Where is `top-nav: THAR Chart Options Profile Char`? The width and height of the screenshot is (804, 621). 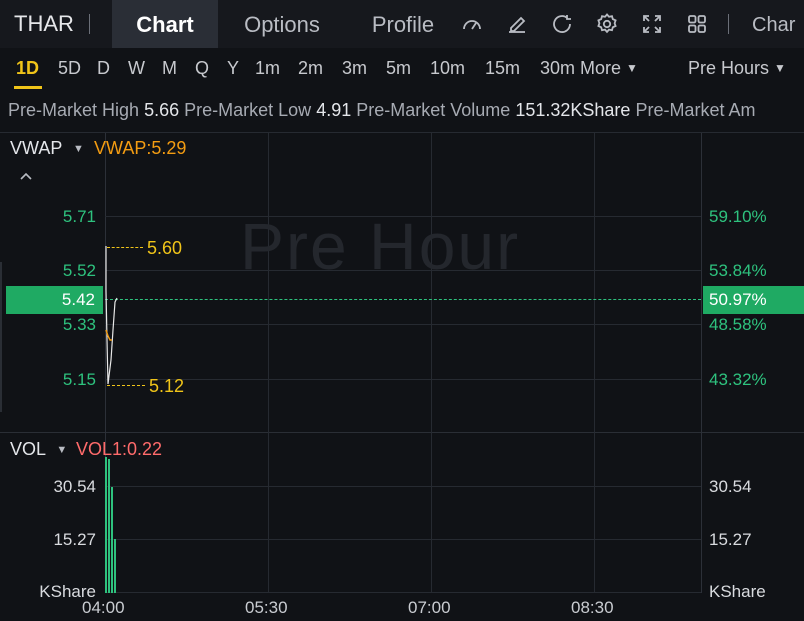
top-nav: THAR Chart Options Profile Char is located at coordinates (402, 24).